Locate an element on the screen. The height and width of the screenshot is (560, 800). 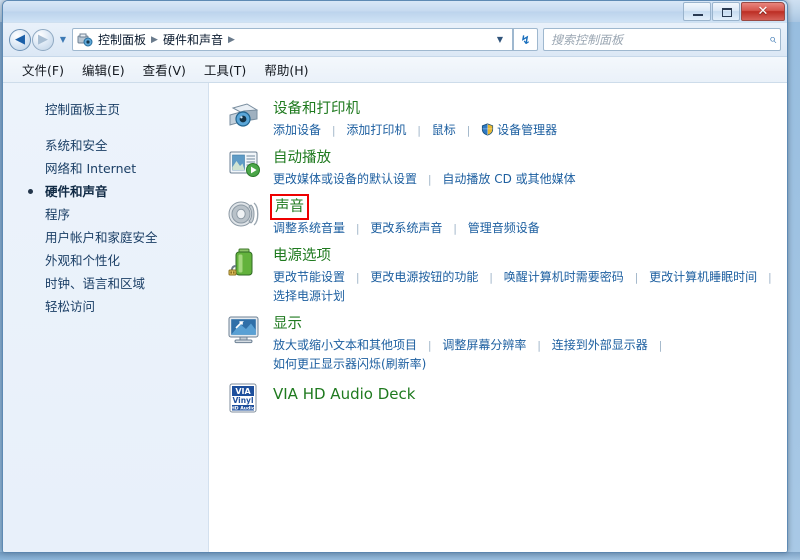
menu-item-tools: 工具(T) is located at coordinates (225, 69).